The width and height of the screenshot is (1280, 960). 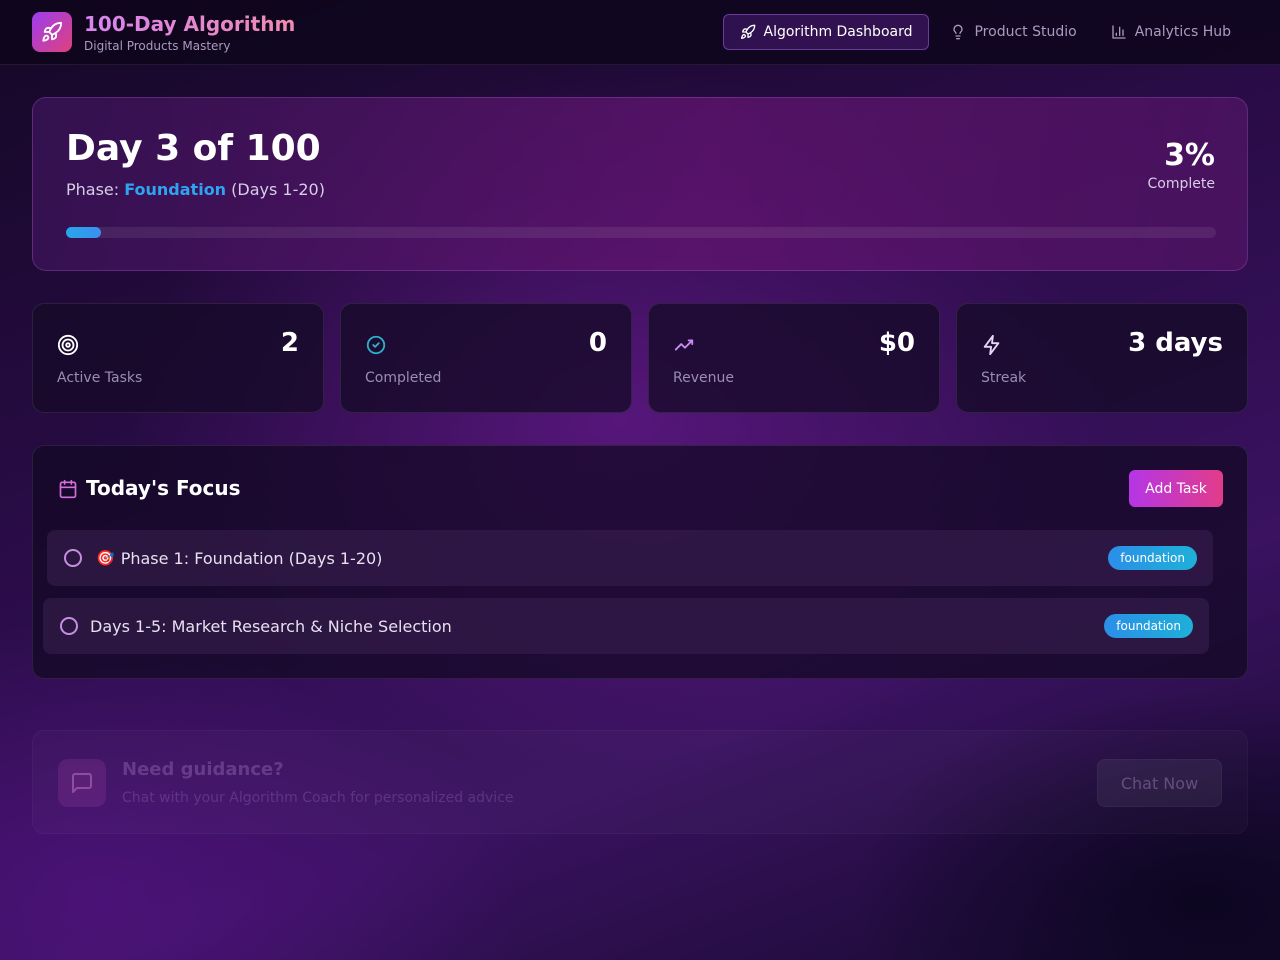 I want to click on nav-analytics-hub: Analytics Hub, so click(x=1171, y=32).